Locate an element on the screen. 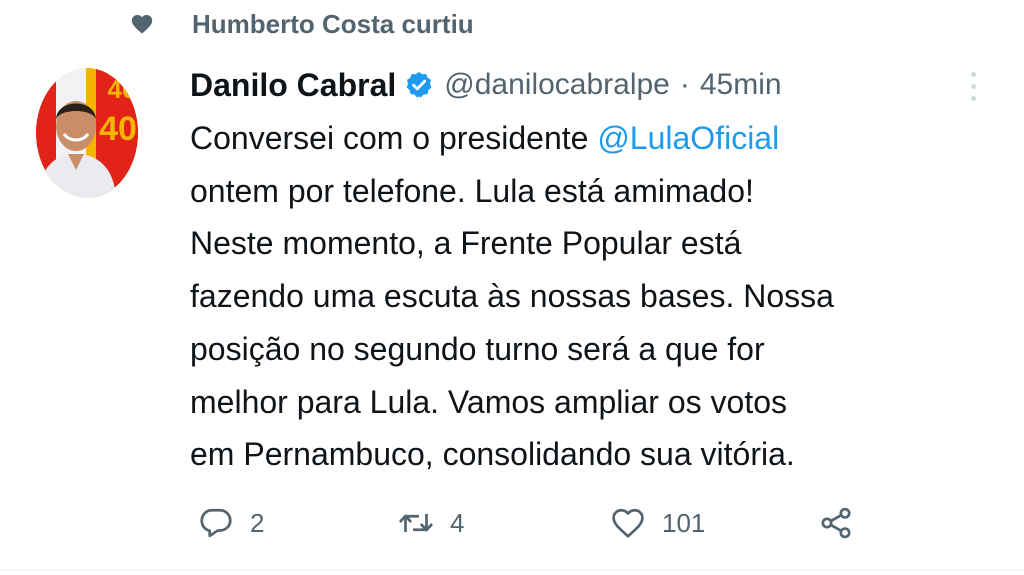  verified-badge-icon is located at coordinates (419, 85).